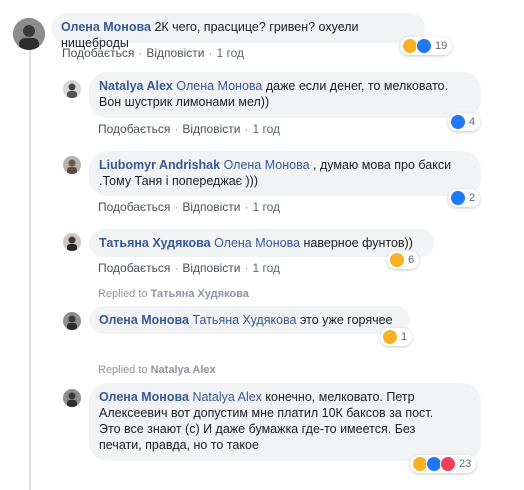  Describe the element at coordinates (472, 122) in the screenshot. I see `reaction-count: 4` at that location.